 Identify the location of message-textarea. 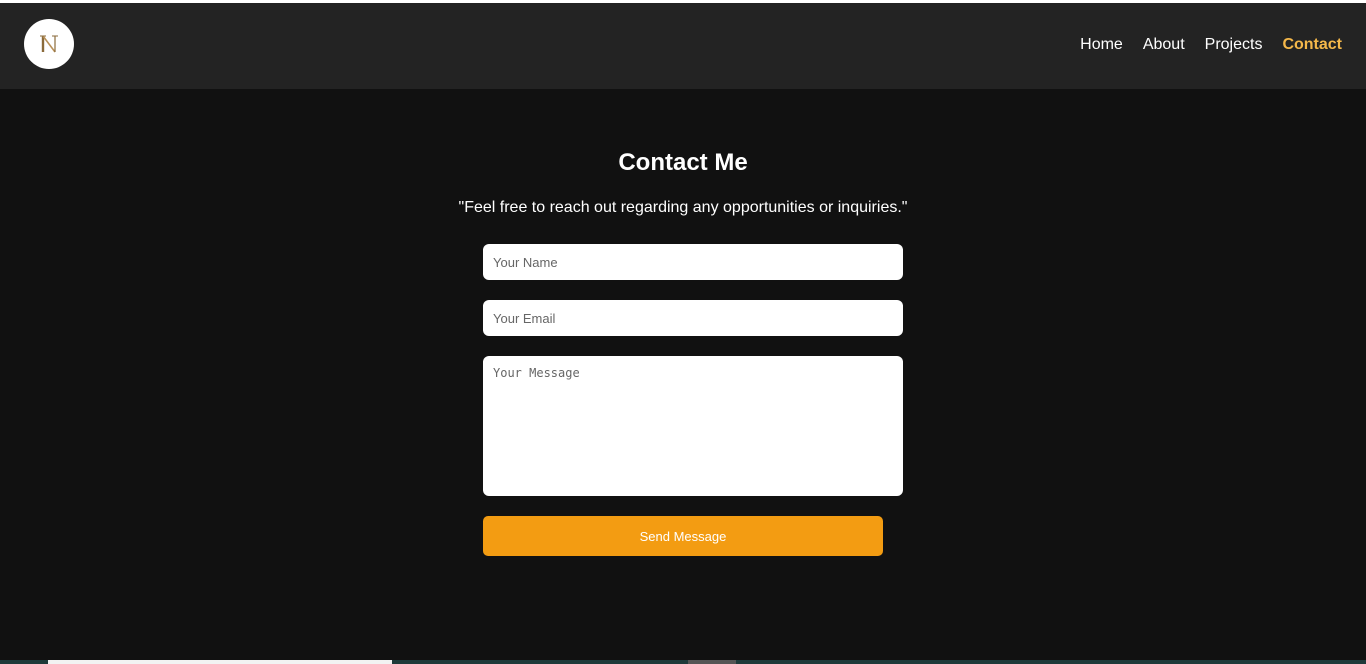
(693, 426).